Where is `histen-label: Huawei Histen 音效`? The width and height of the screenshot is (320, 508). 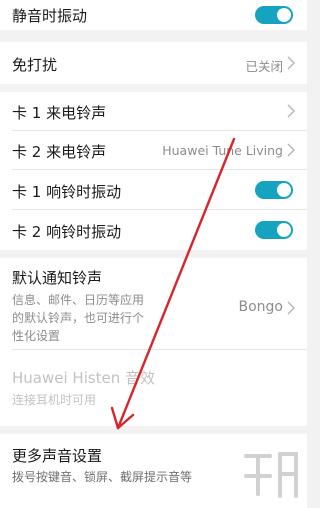
histen-label: Huawei Histen 音效 is located at coordinates (84, 378).